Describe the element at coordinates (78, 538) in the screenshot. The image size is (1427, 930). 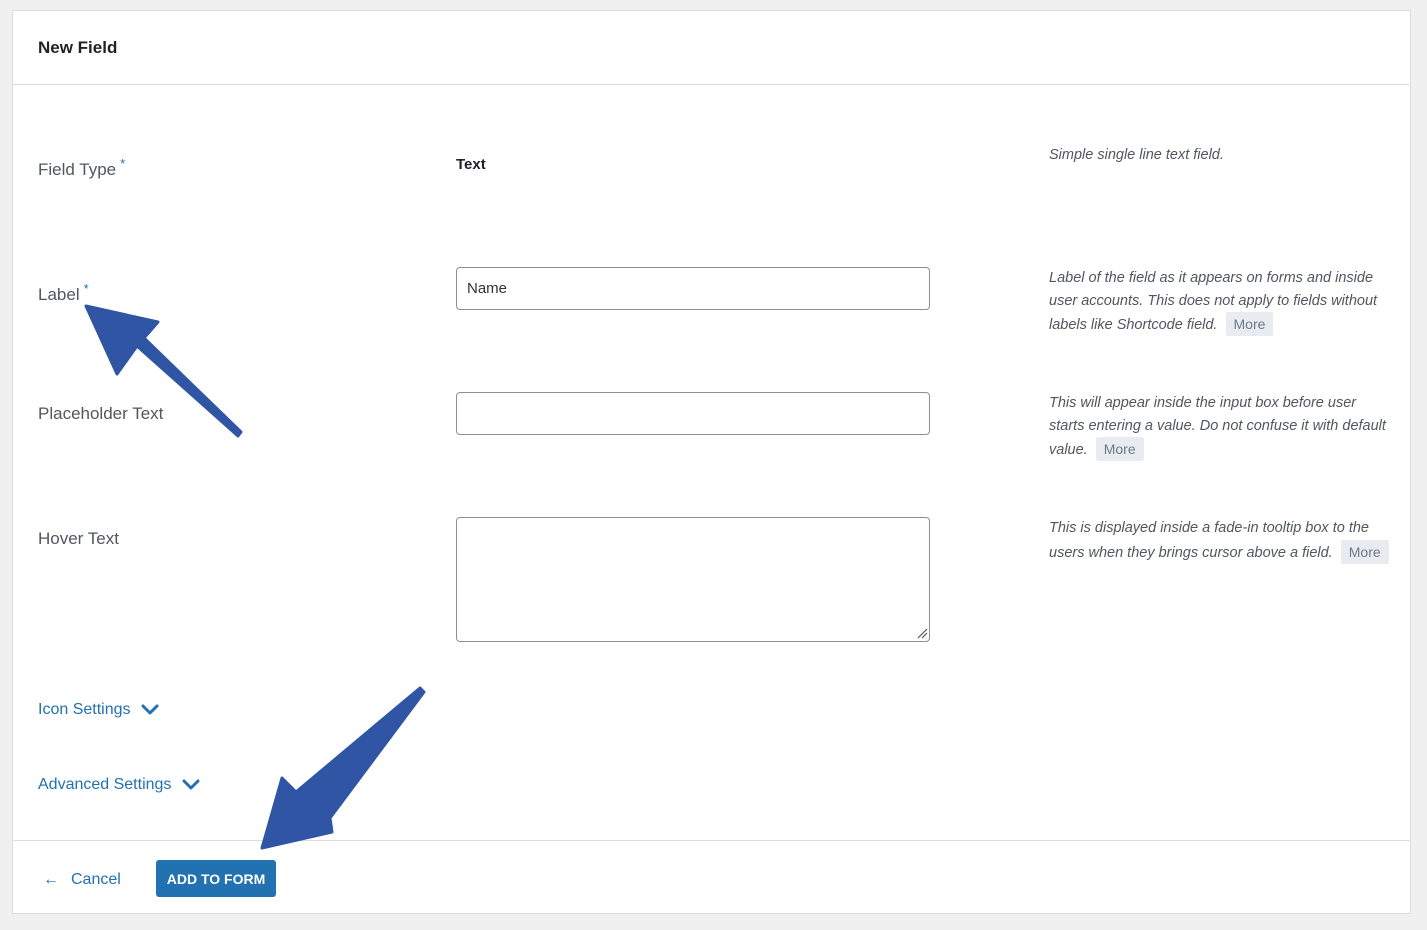
I see `hover-text-label: Hover Text` at that location.